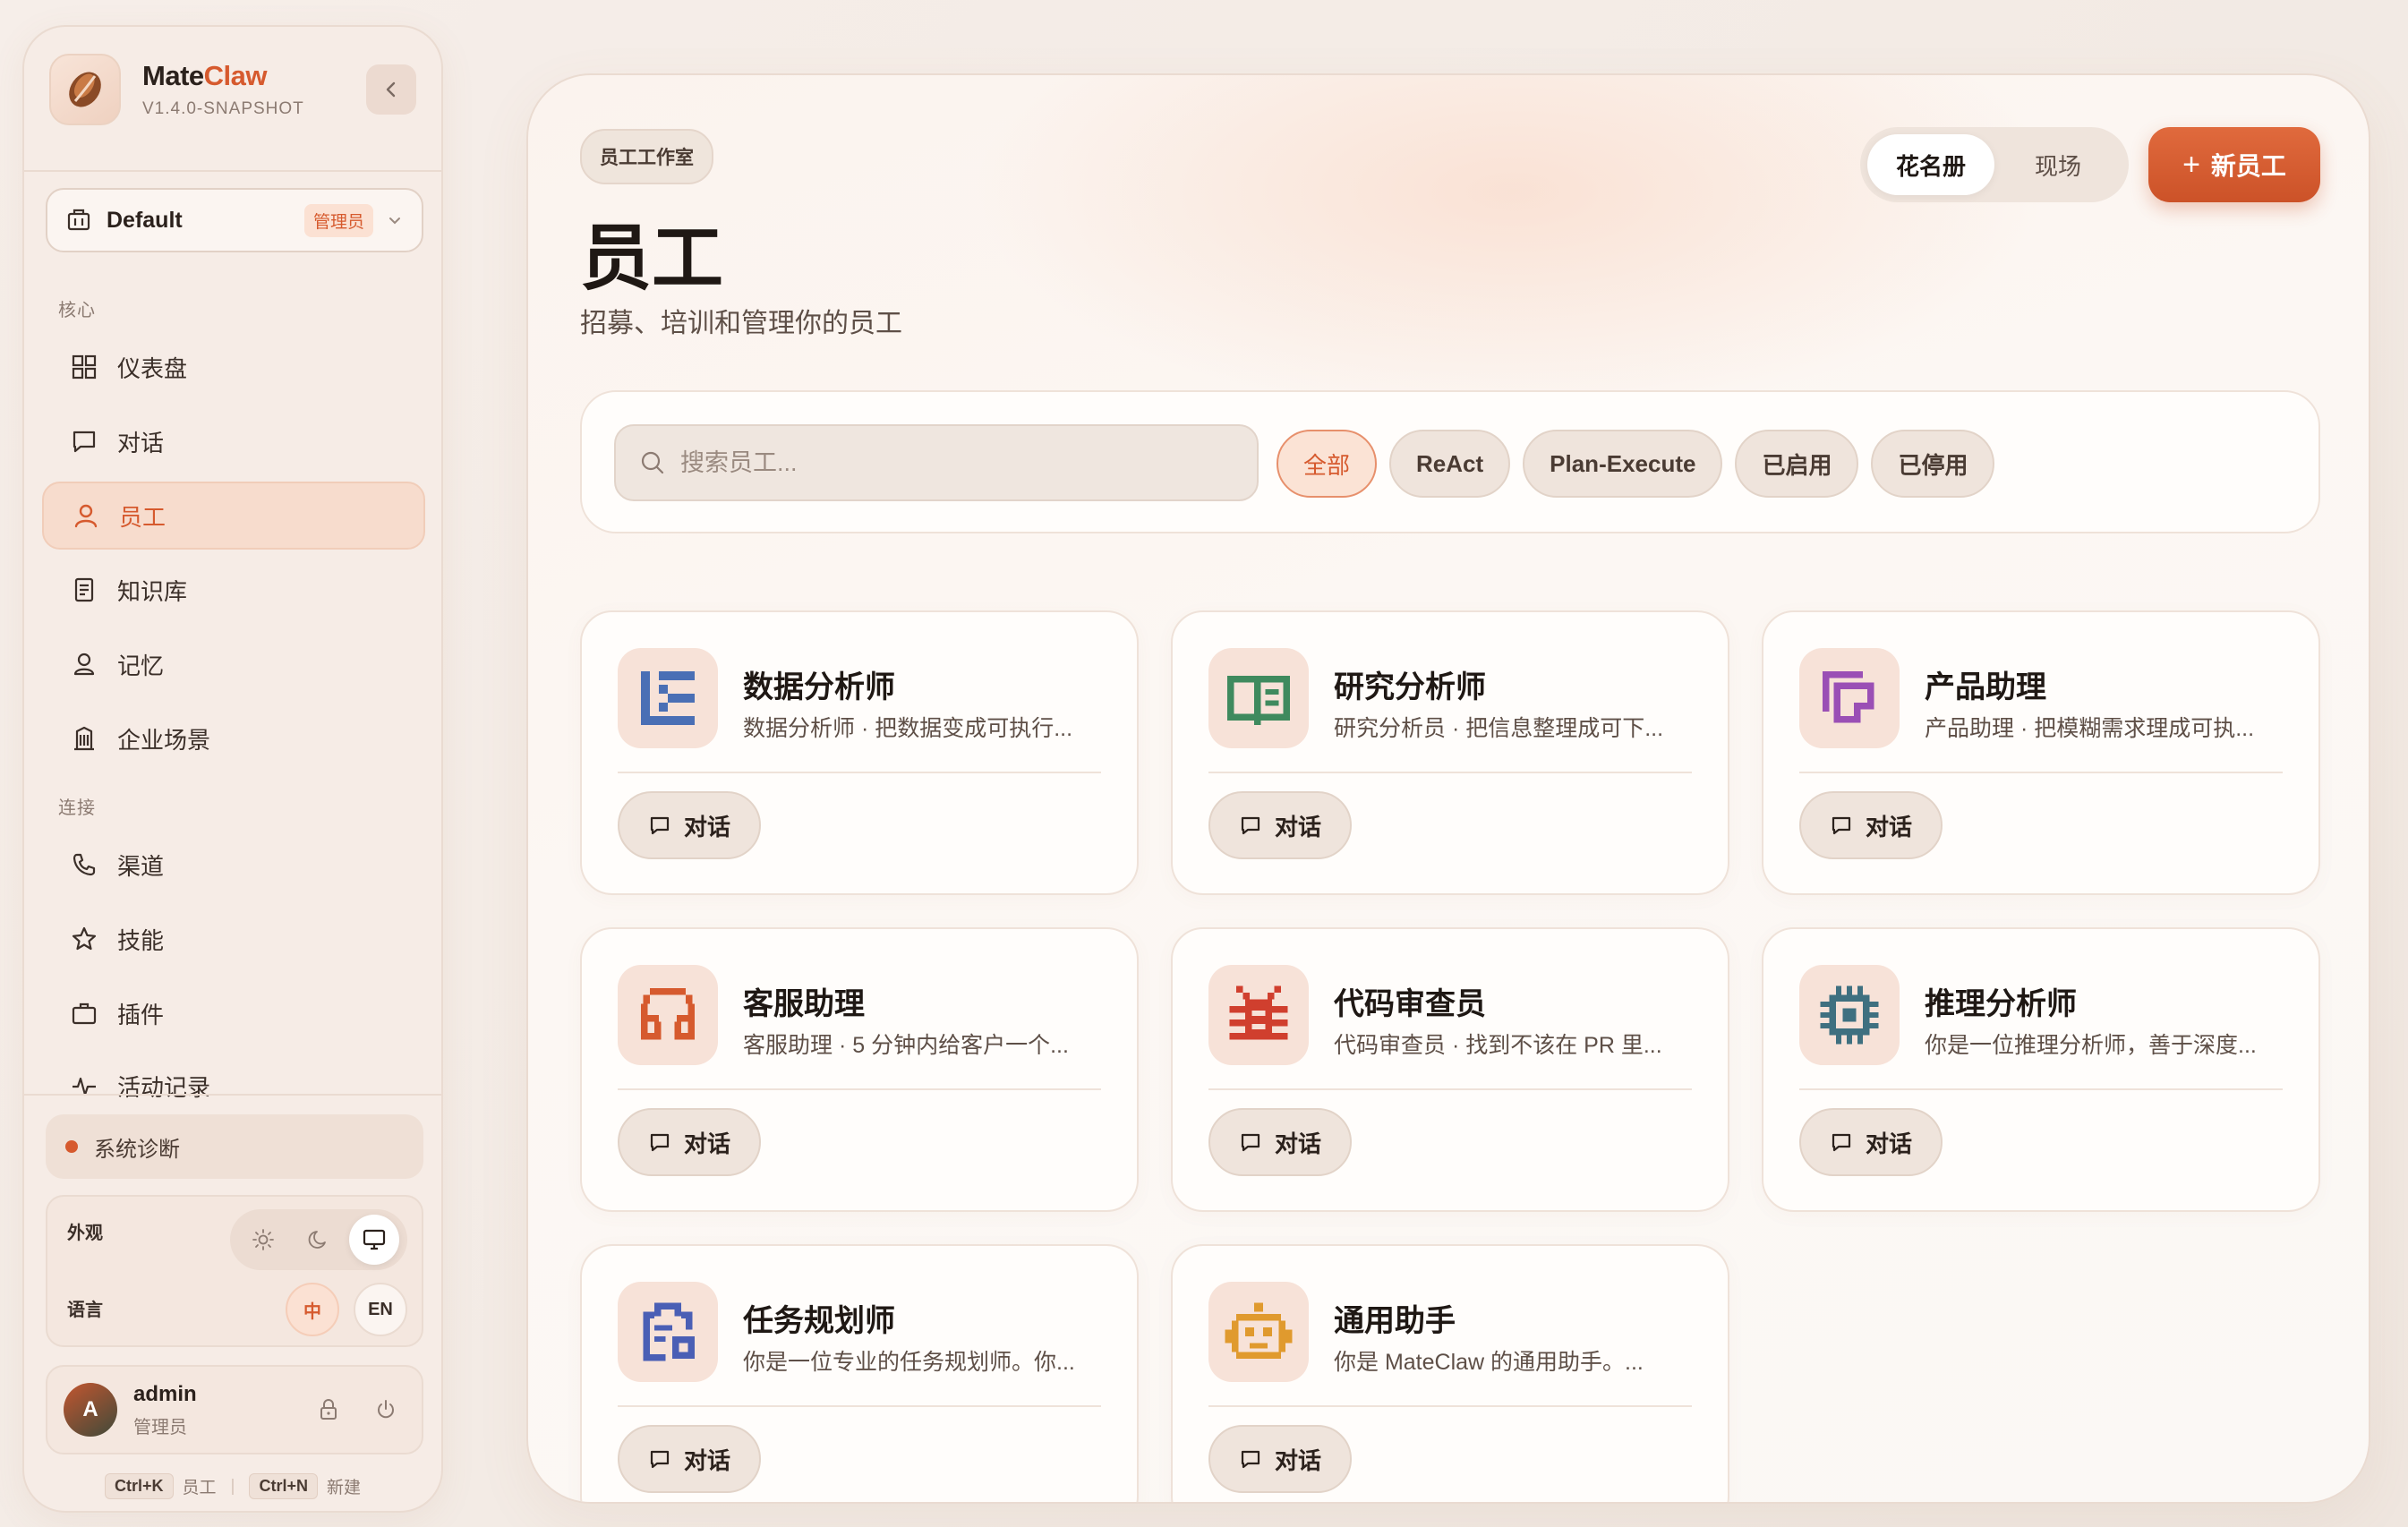  I want to click on filter-chips: 全部 ReAct Plan-Execute 已启用 已停用, so click(1636, 464).